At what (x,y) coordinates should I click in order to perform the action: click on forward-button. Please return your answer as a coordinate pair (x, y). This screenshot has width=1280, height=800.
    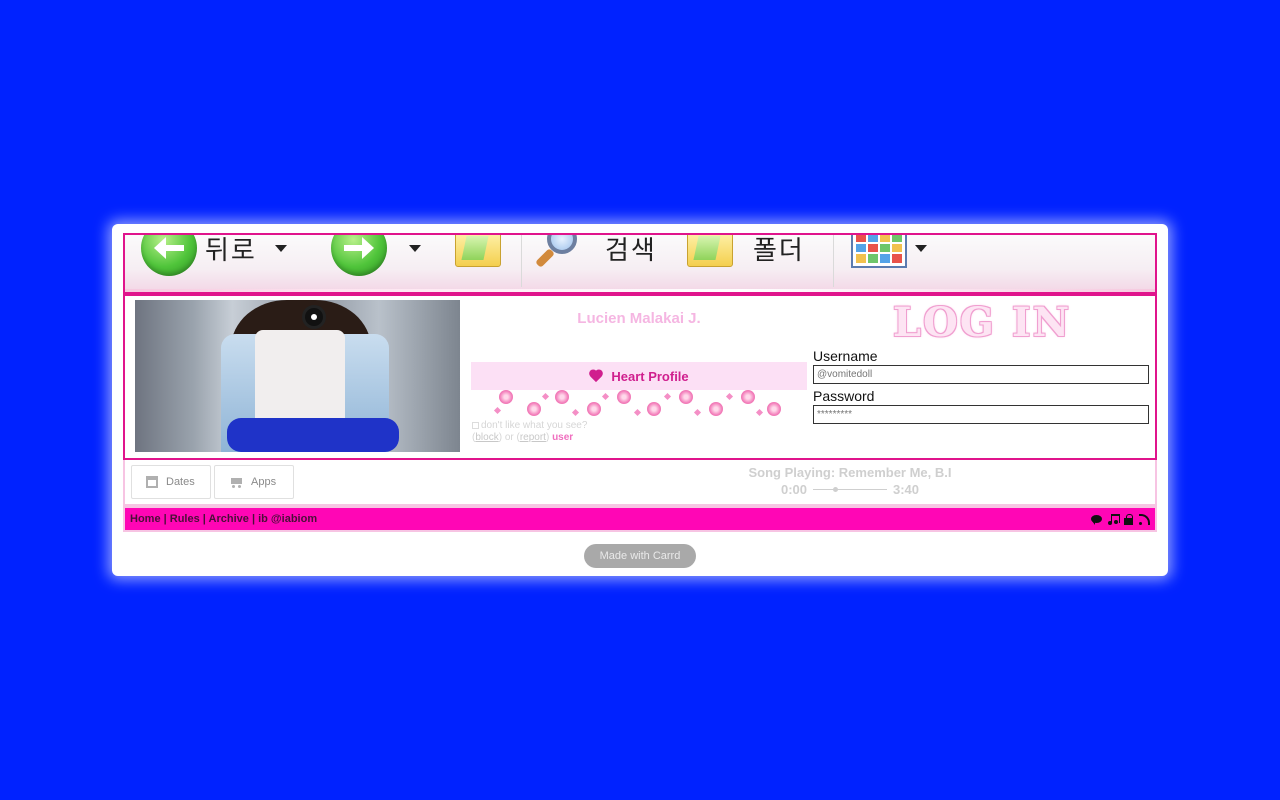
    Looking at the image, I should click on (376, 255).